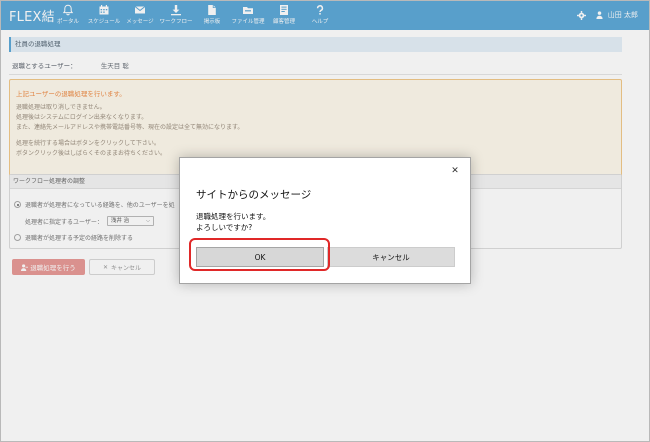  Describe the element at coordinates (455, 171) in the screenshot. I see `close-icon: ✕` at that location.